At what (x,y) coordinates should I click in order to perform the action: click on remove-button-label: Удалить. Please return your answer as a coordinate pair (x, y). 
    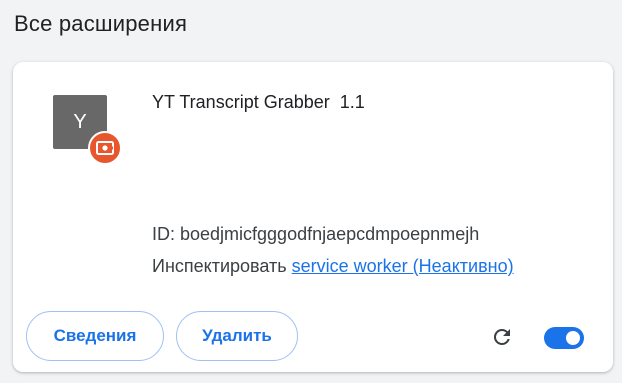
    Looking at the image, I should click on (237, 335).